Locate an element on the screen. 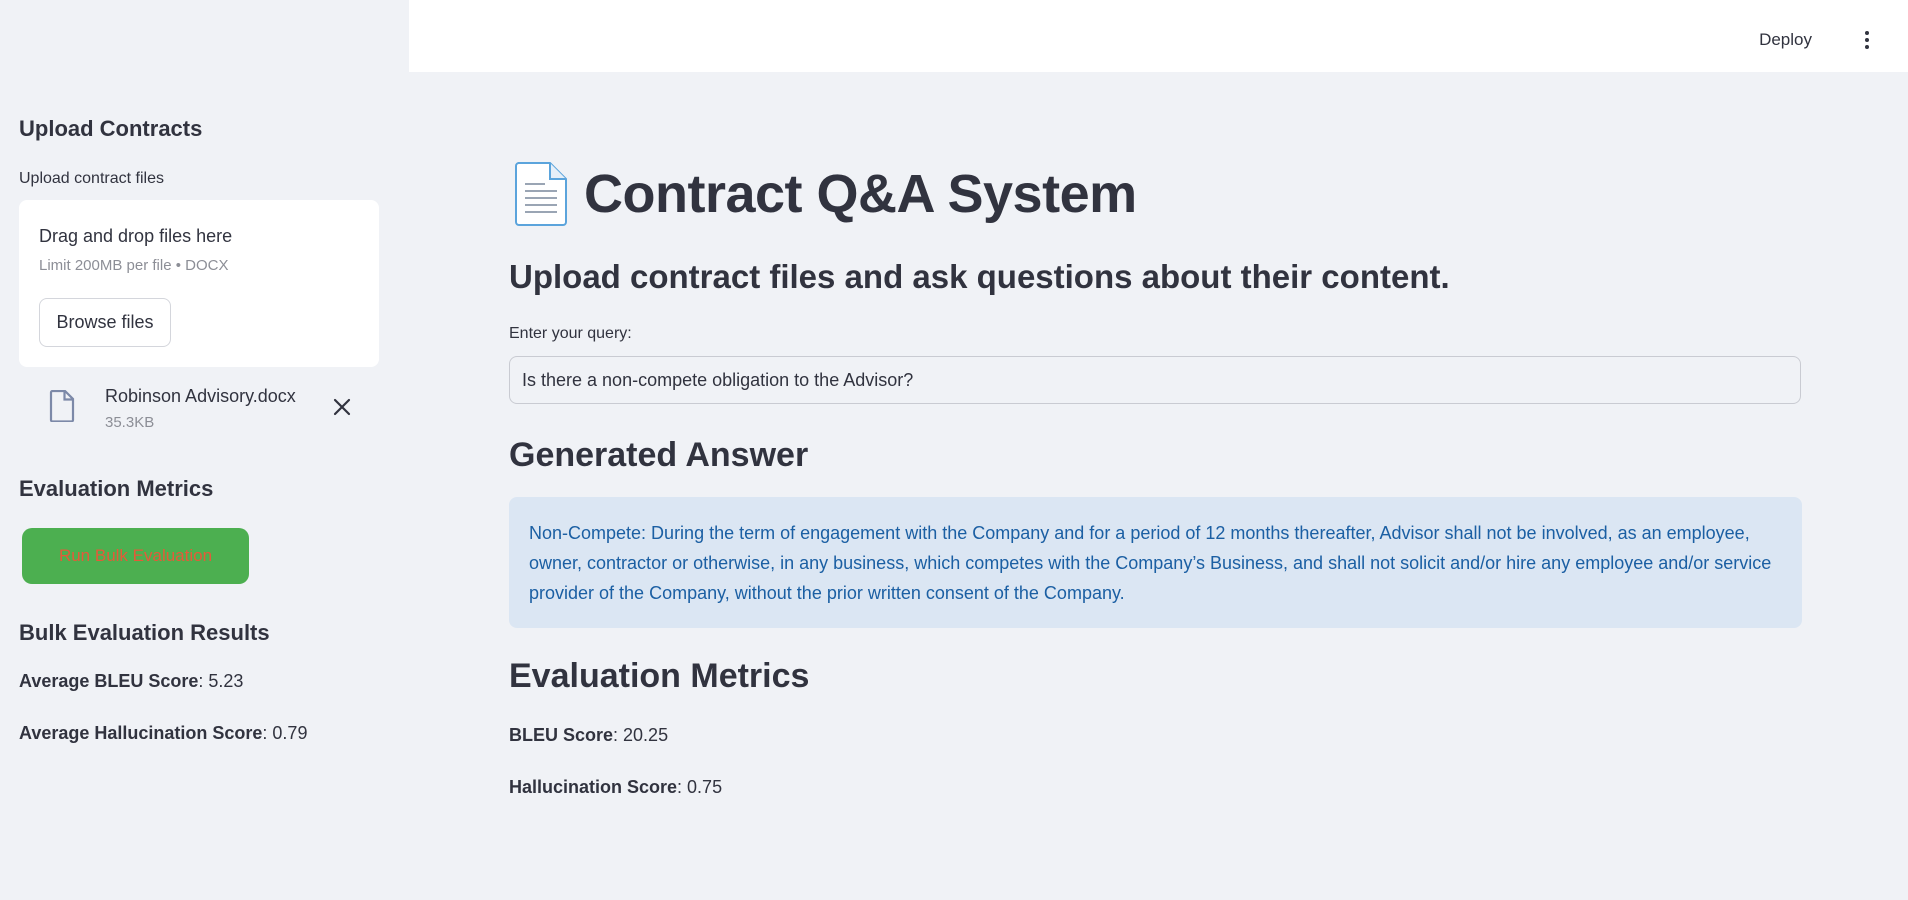  average-hallucination-value: : 0.79 is located at coordinates (285, 733).